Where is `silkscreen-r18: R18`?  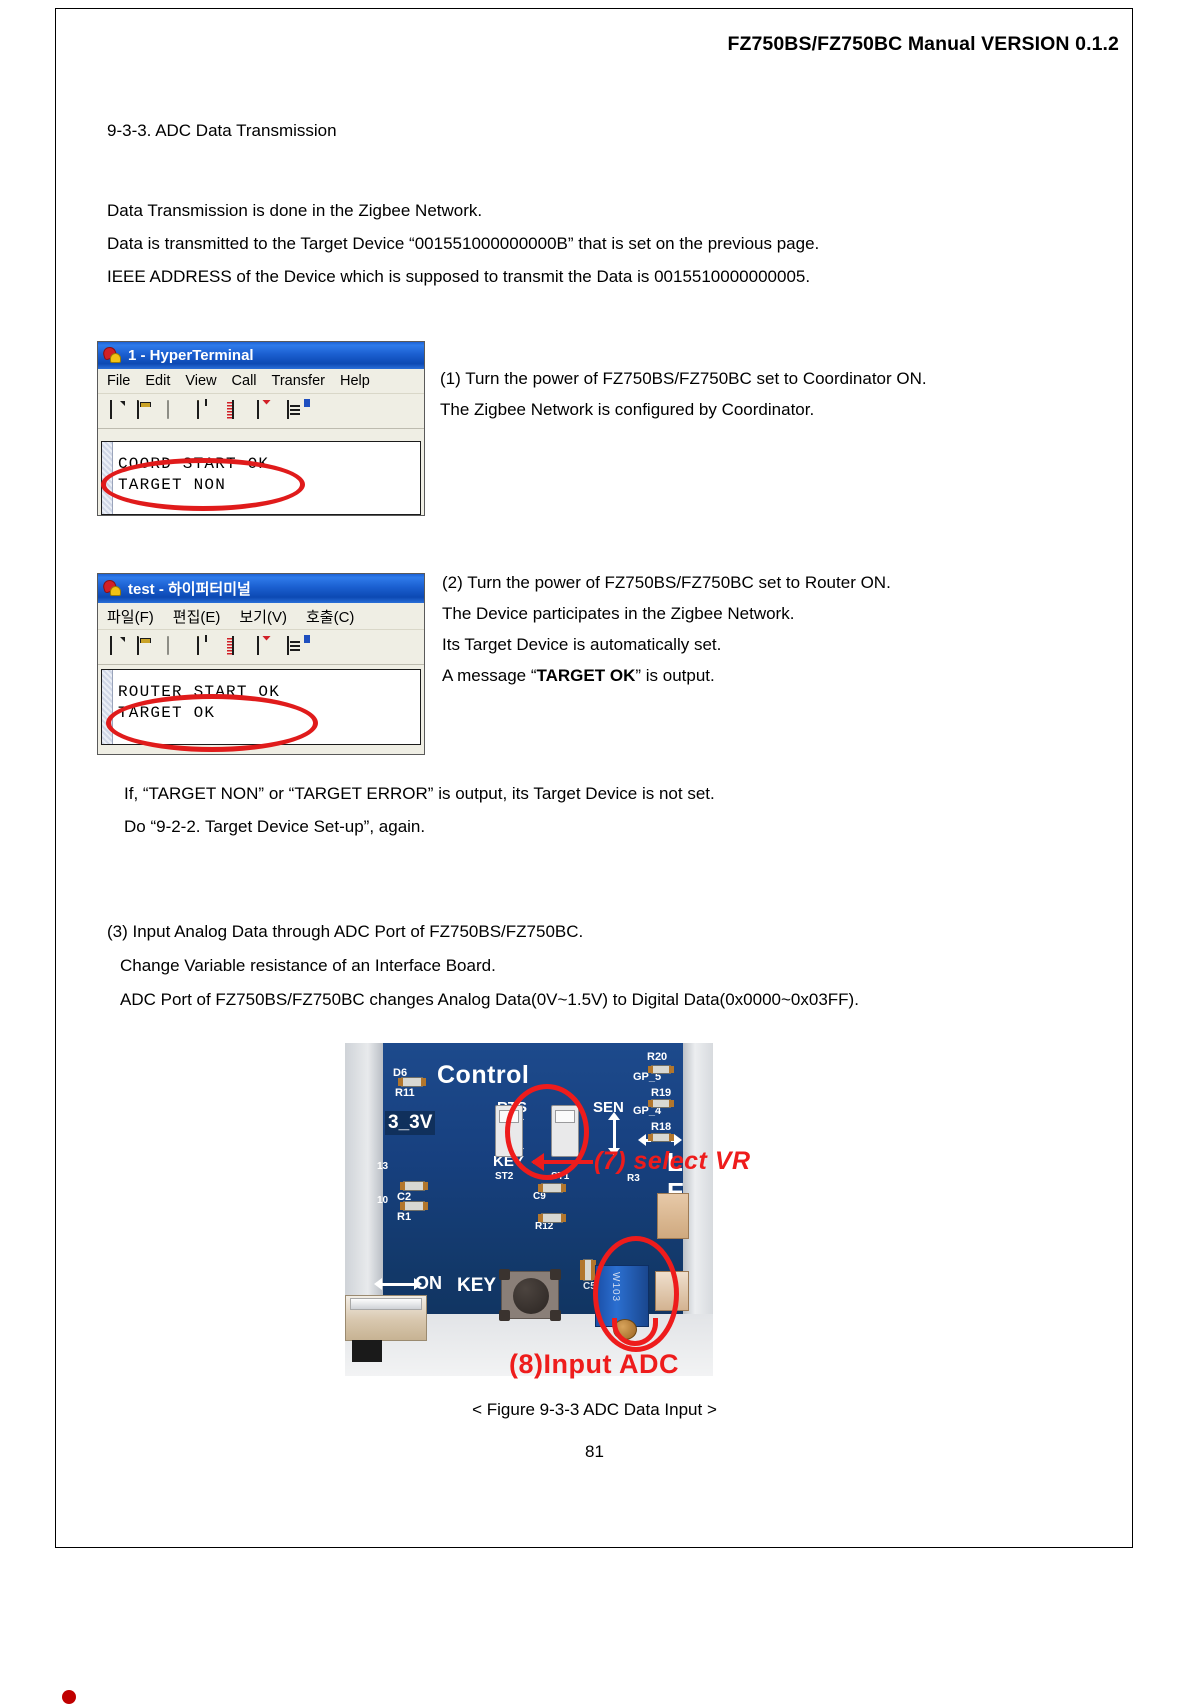
silkscreen-r18: R18 is located at coordinates (661, 1127).